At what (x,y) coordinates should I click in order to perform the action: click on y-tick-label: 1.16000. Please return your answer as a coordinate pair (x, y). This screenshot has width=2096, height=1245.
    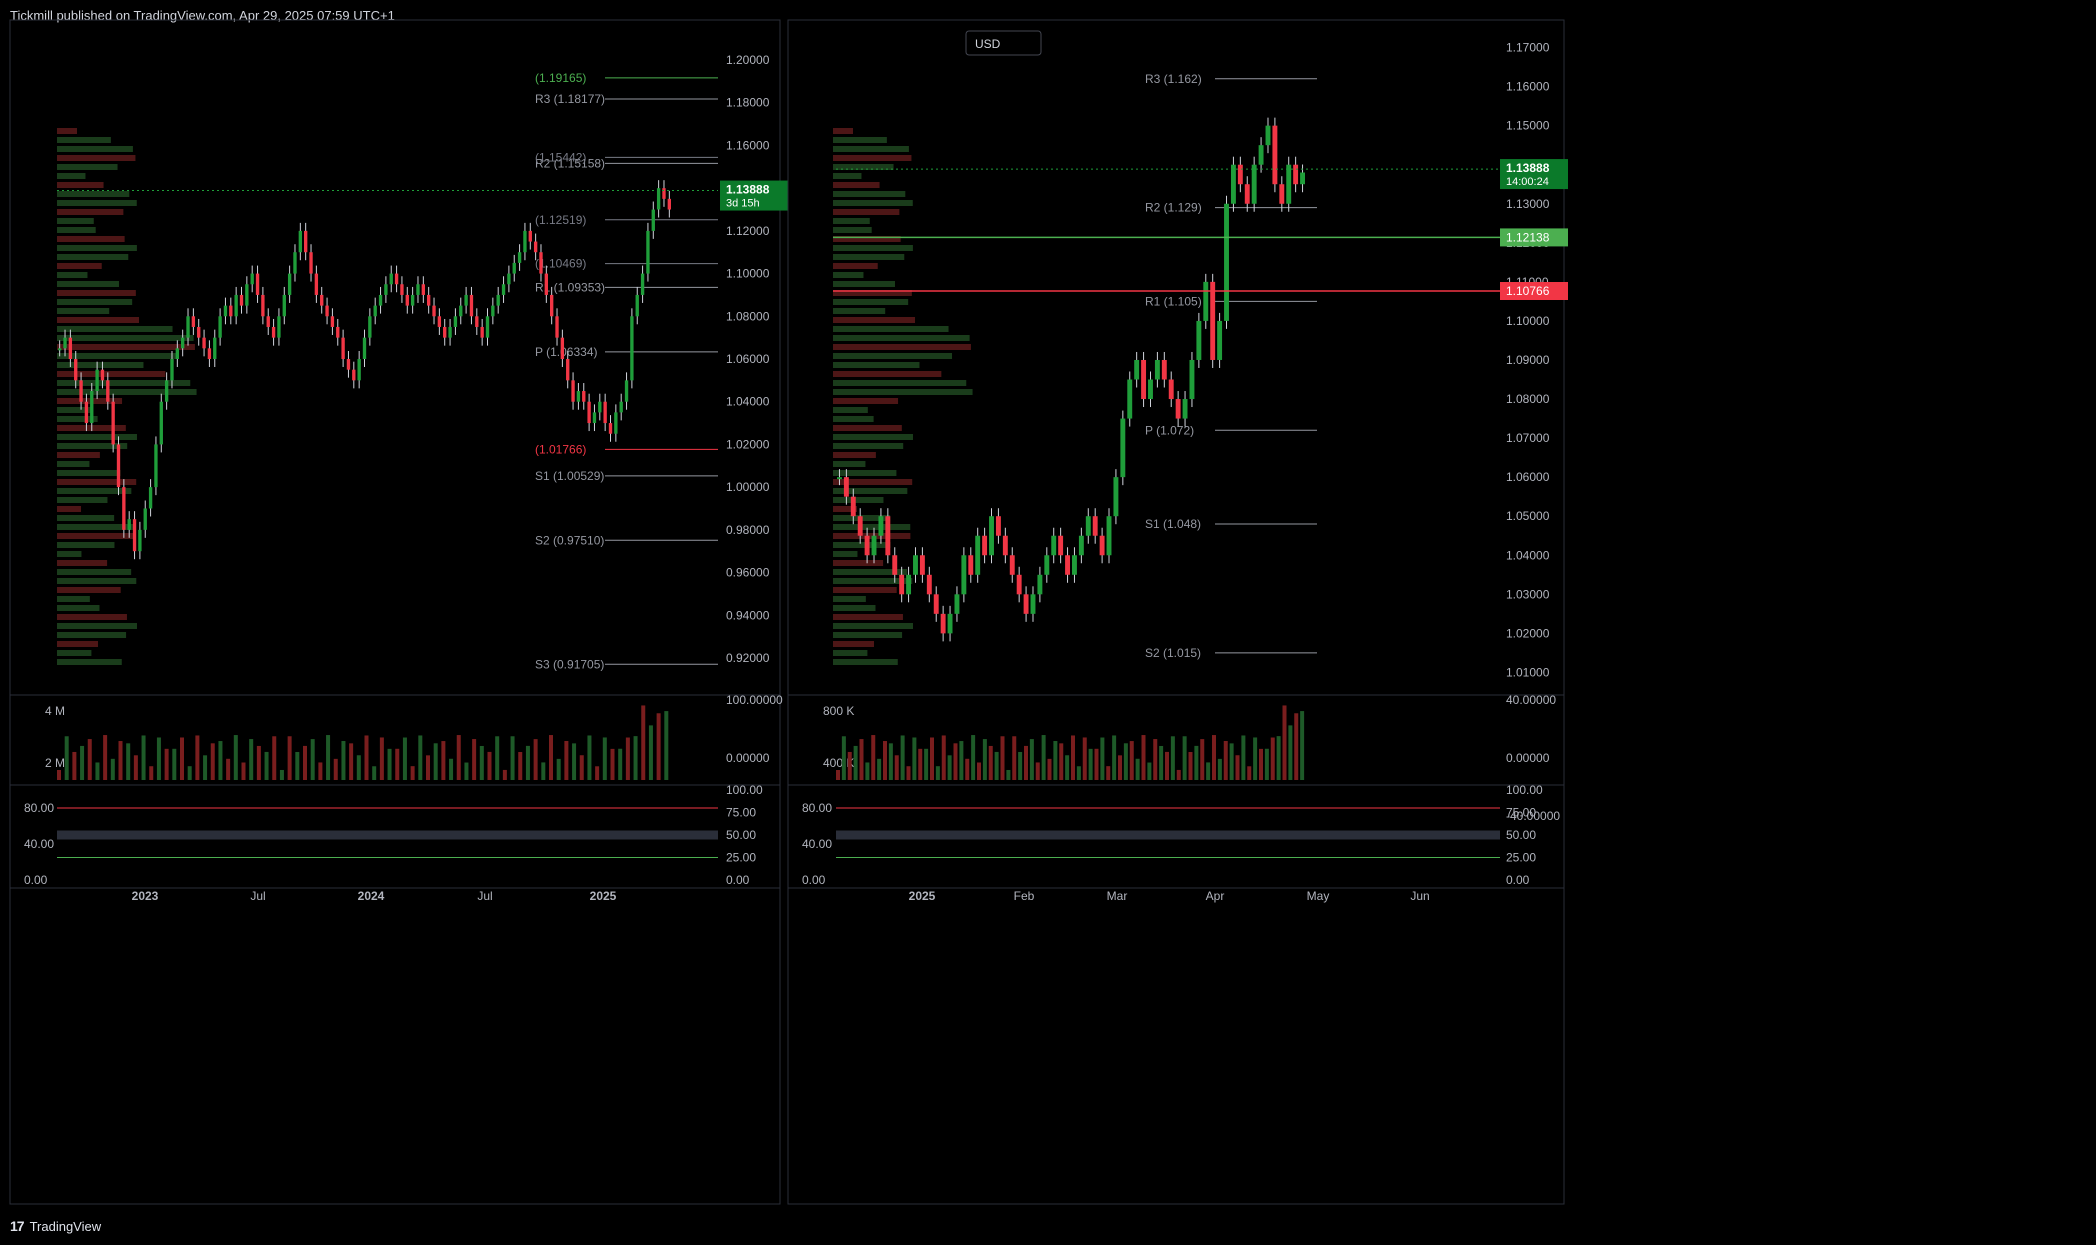
    Looking at the image, I should click on (1528, 87).